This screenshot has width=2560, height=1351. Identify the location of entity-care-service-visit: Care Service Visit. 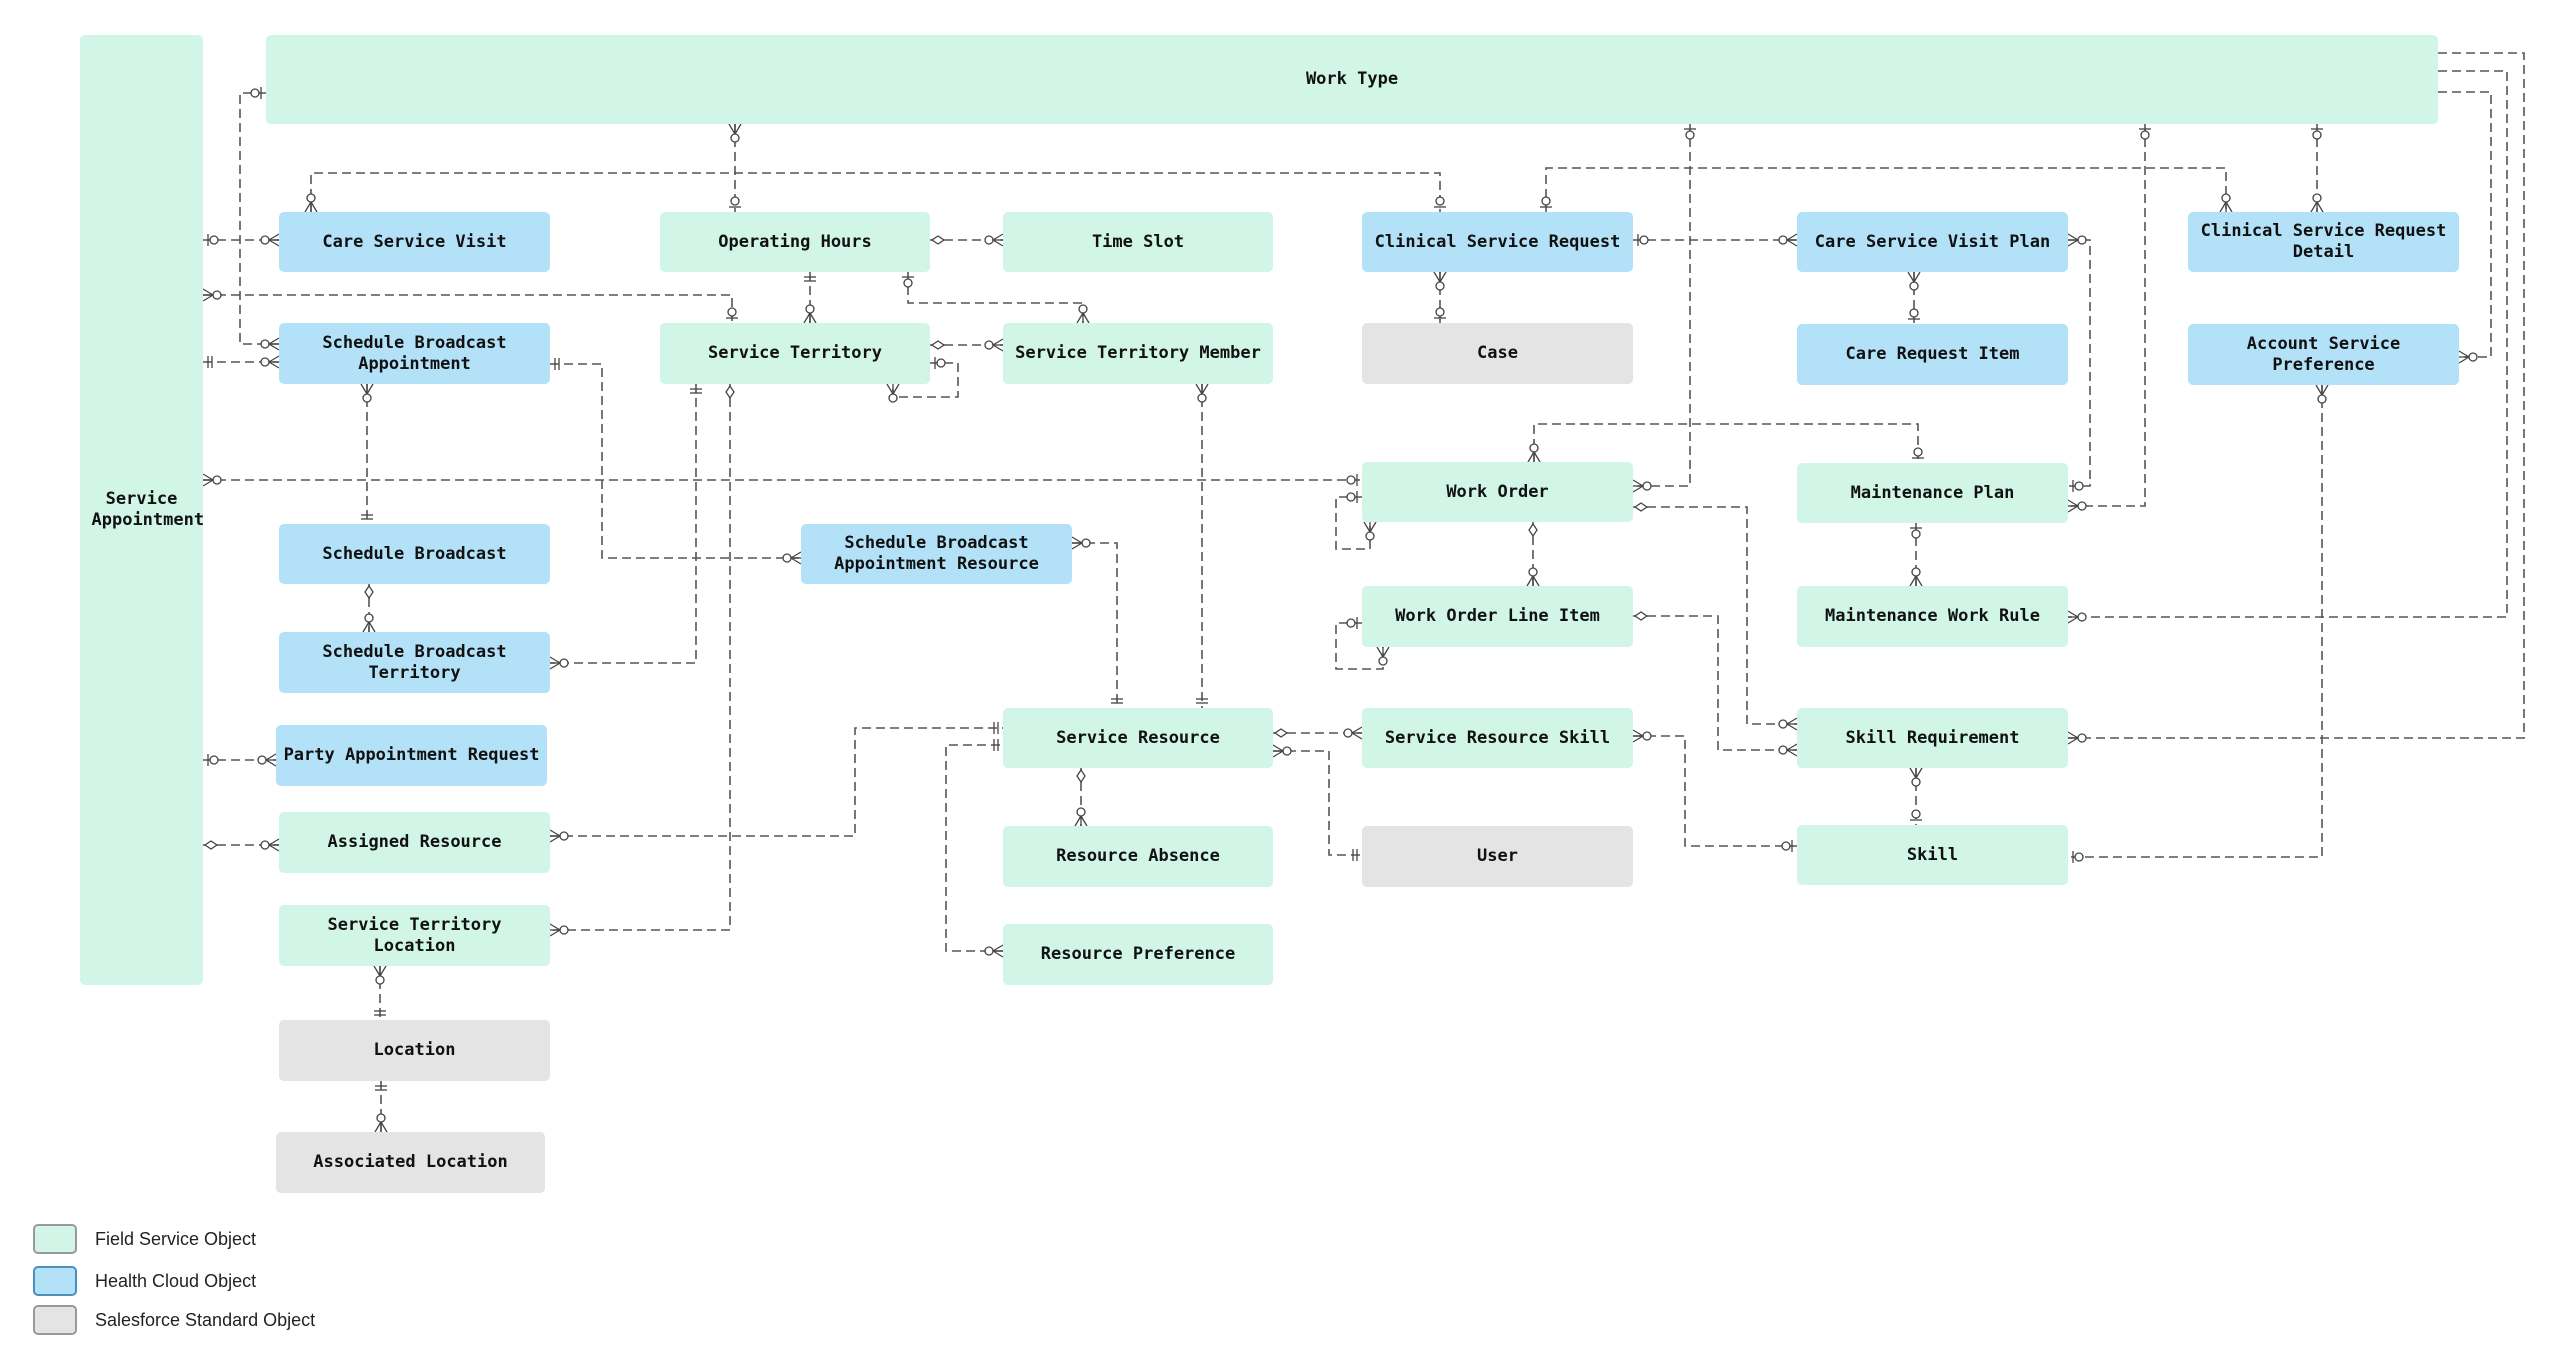
(414, 242).